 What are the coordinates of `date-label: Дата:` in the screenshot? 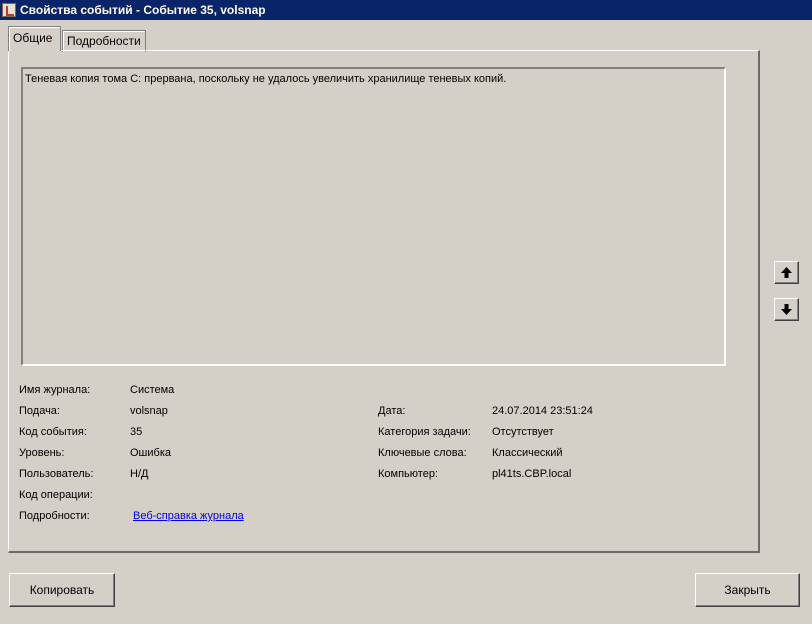 It's located at (392, 411).